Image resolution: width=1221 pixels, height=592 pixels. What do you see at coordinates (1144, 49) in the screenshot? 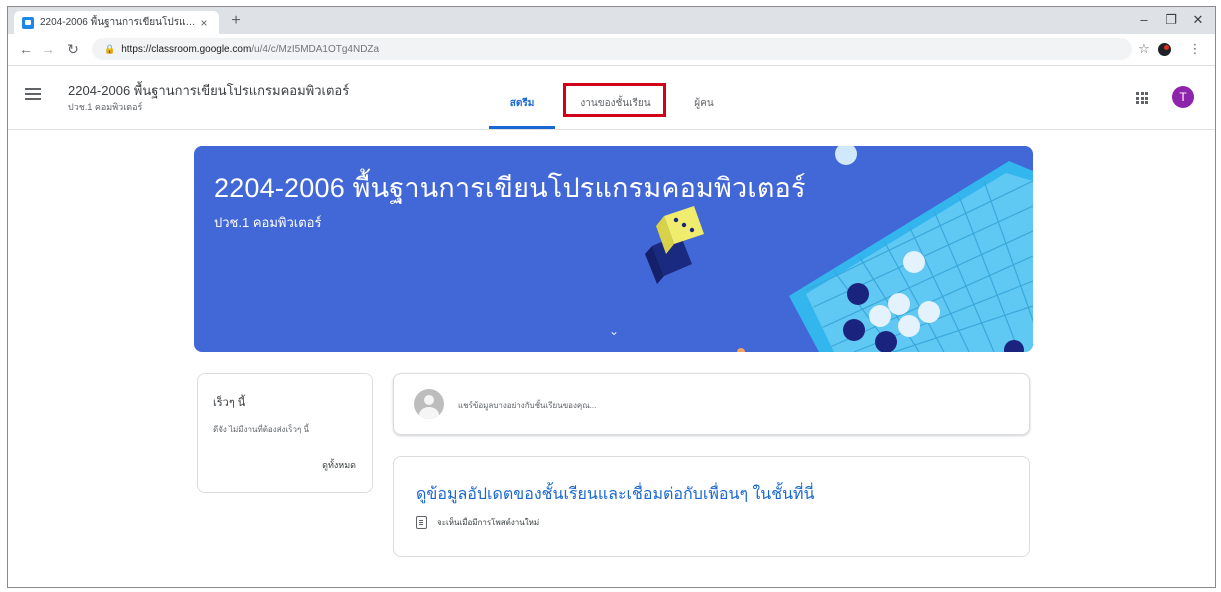
I see `bookmark-star-icon: ☆` at bounding box center [1144, 49].